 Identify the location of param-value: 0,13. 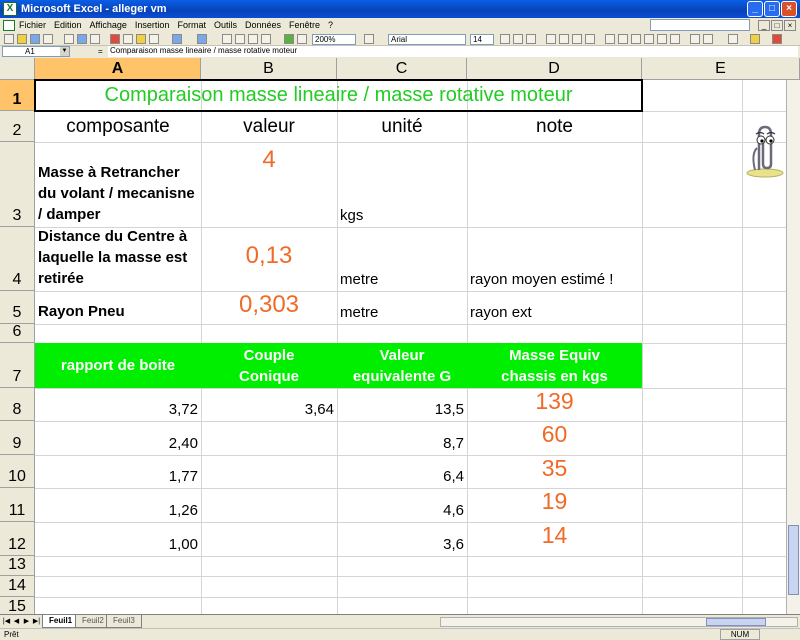
(269, 266).